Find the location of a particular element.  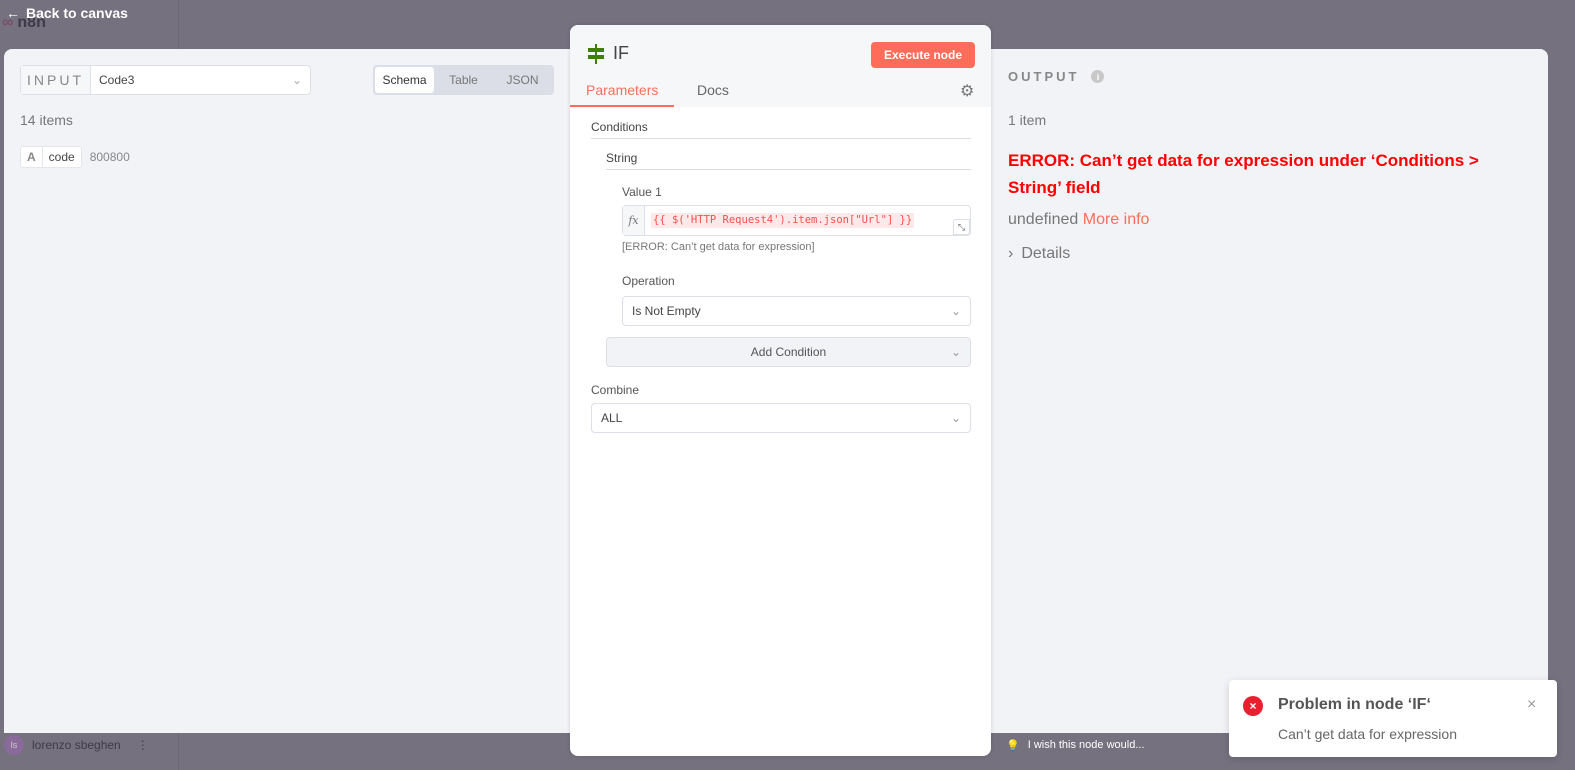

expression-error-hint: [ERROR: Can’t get data for expression] is located at coordinates (718, 247).